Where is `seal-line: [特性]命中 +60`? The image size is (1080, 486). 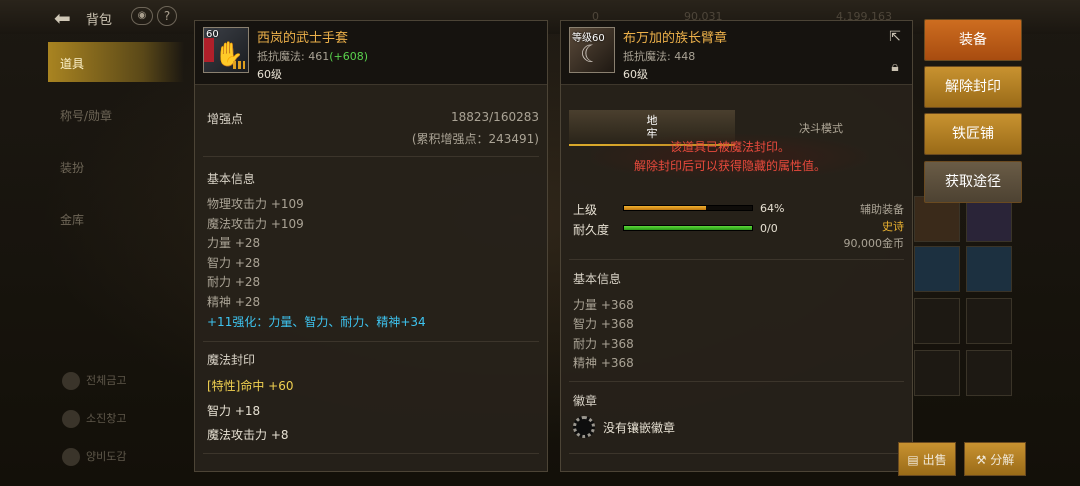
seal-line: [特性]命中 +60 is located at coordinates (250, 386).